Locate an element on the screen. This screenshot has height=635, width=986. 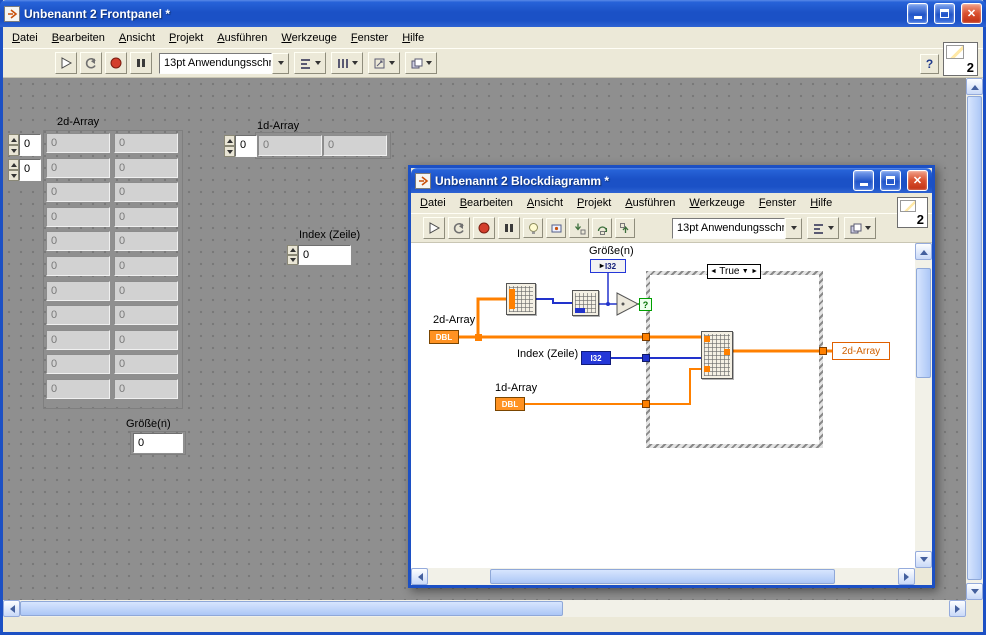
array-2d-terminal-label: 2d-Array is located at coordinates (454, 320).